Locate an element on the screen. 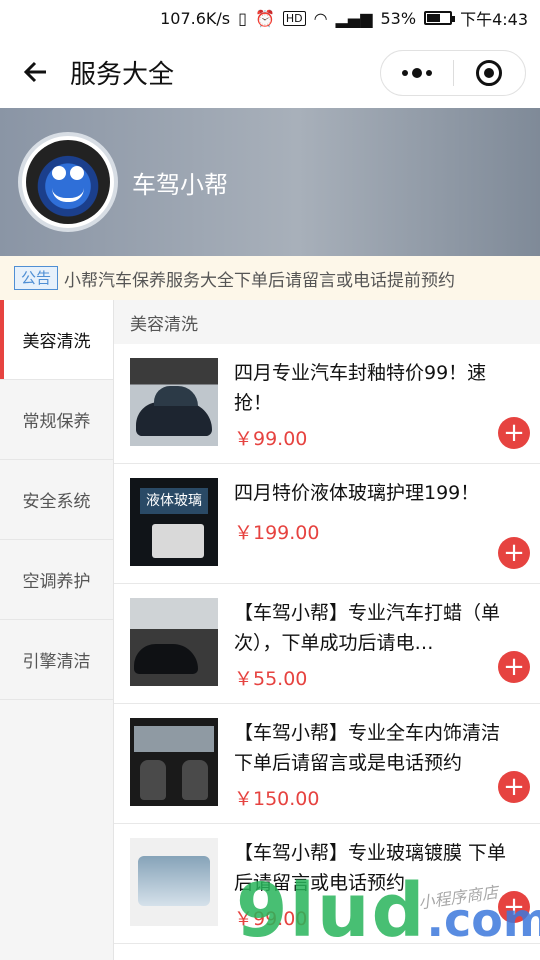 The image size is (540, 960). category-engine-clean: 引擎清洁 is located at coordinates (56, 660).